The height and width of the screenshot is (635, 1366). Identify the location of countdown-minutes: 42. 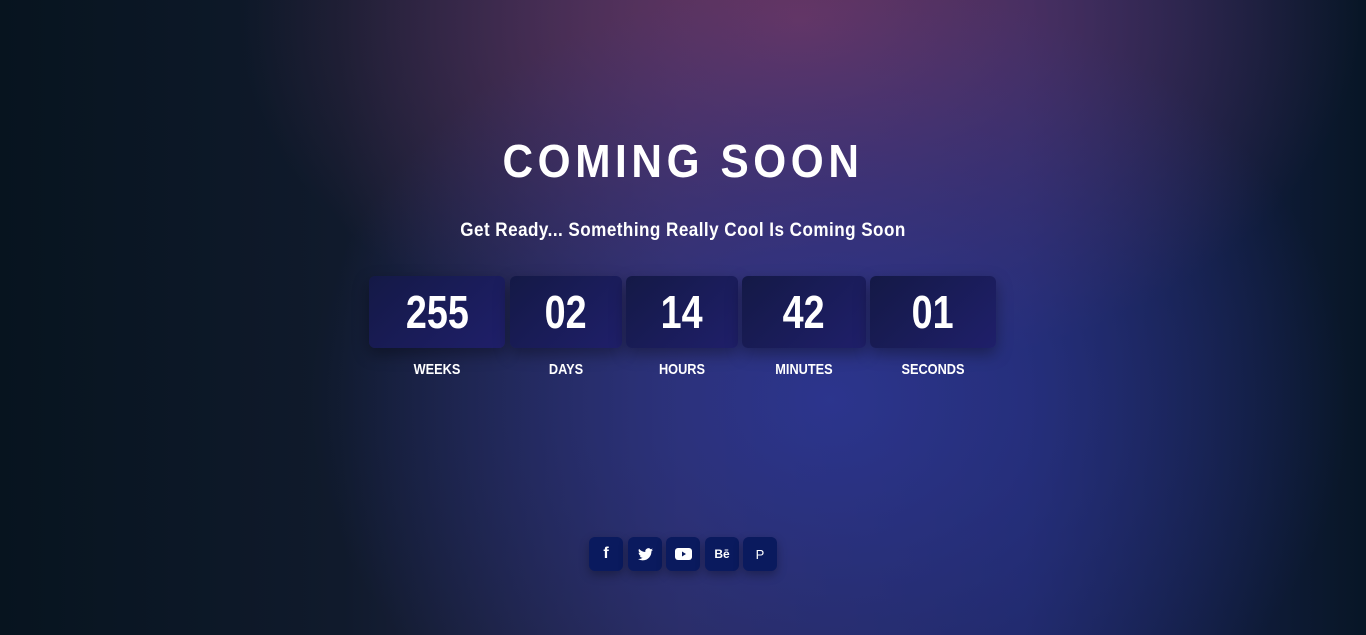
(804, 312).